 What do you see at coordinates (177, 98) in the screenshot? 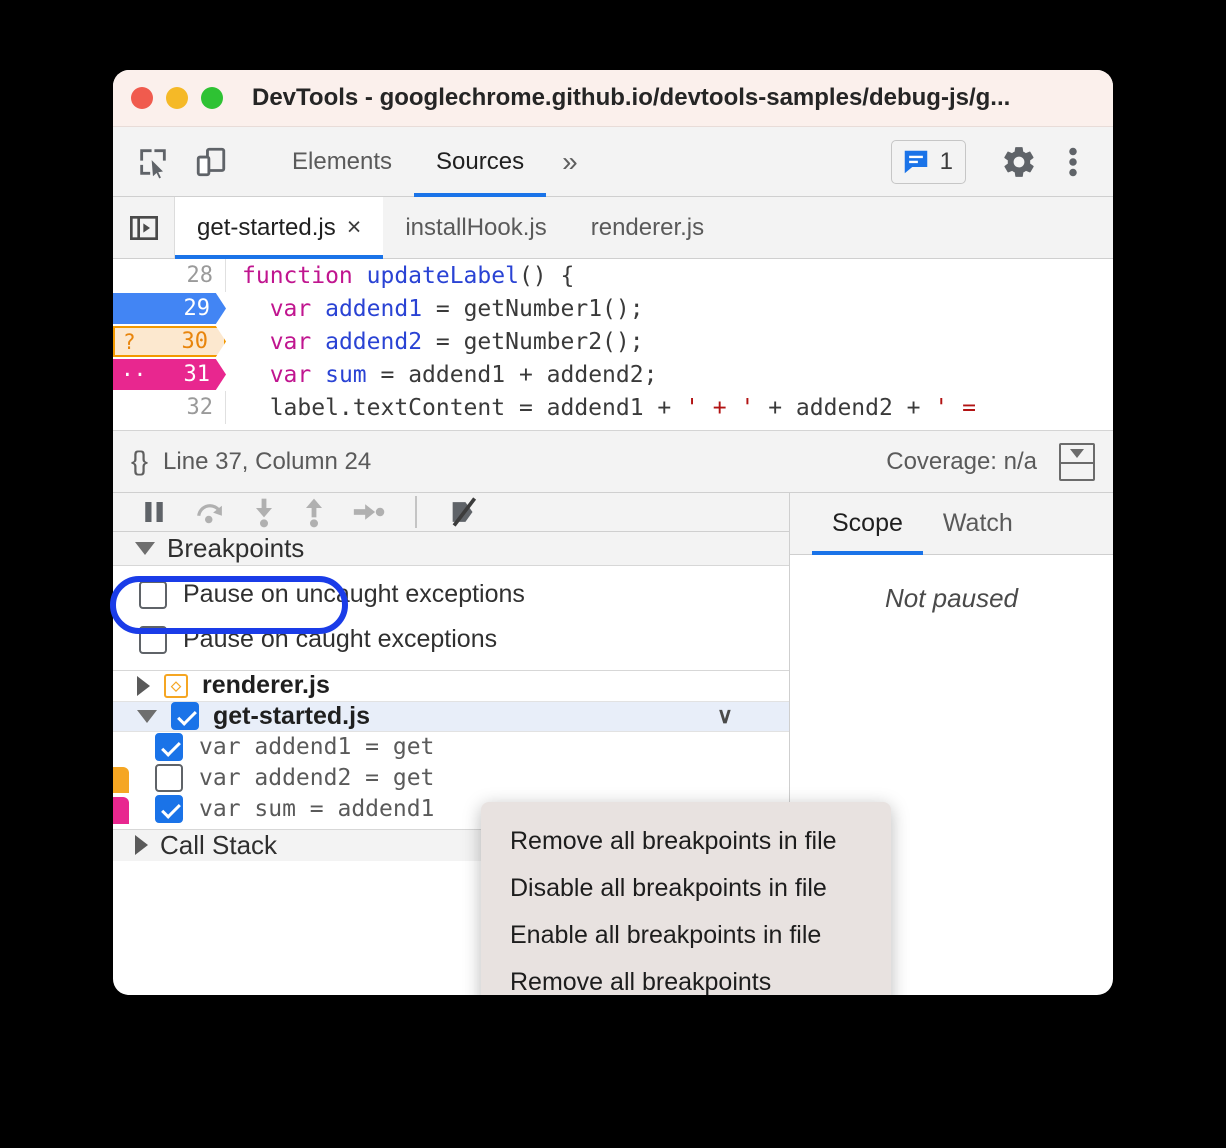
I see `minimize-window-button` at bounding box center [177, 98].